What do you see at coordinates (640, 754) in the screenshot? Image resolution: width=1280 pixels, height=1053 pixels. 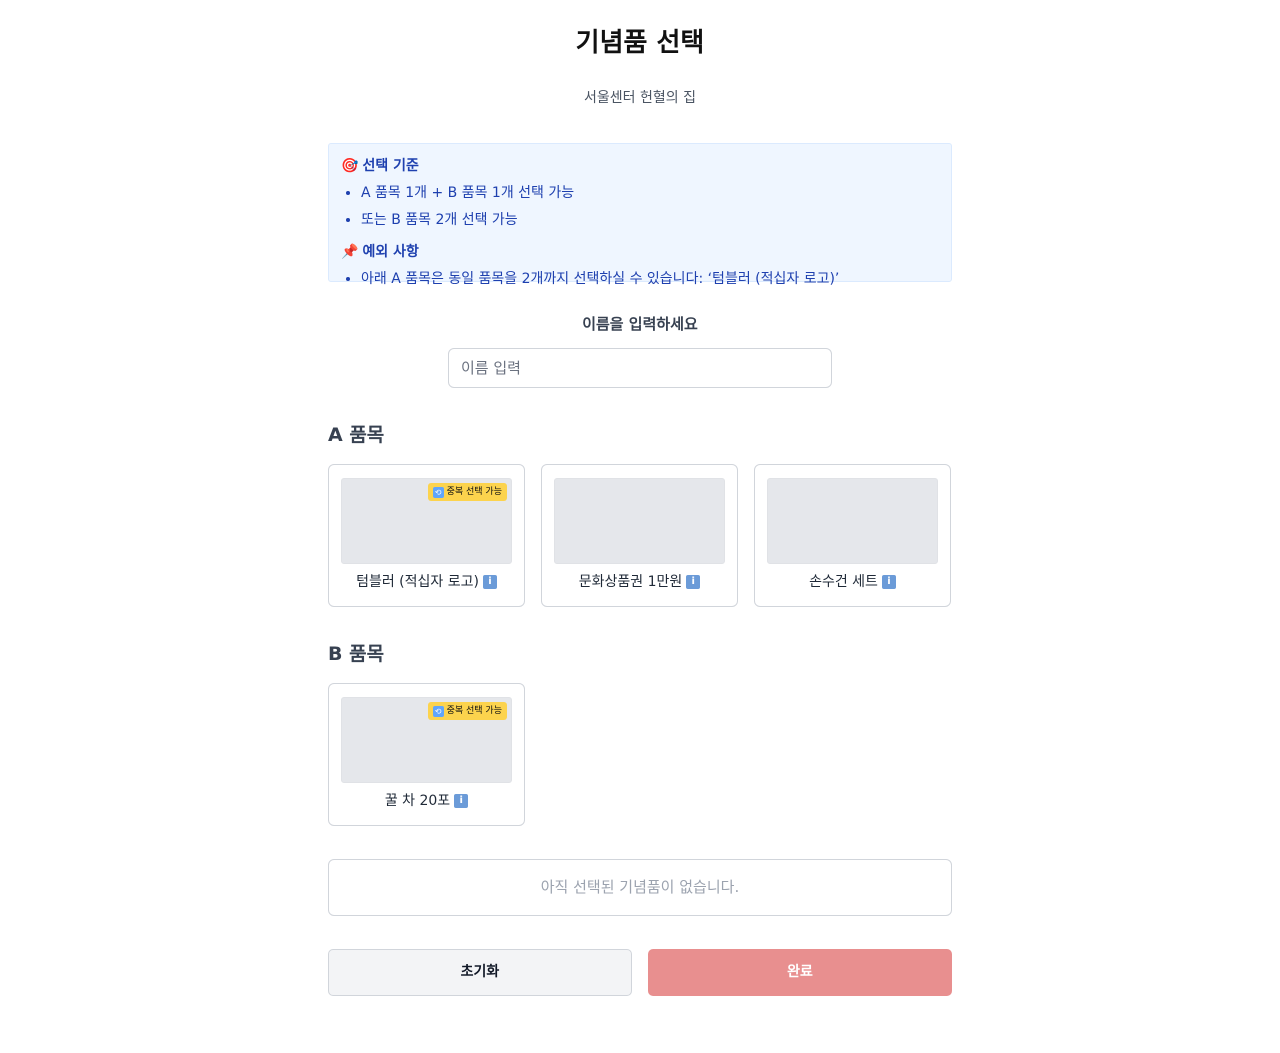 I see `section-b-grid: ⟲ 중복 선택 가능 꿀 차 20포 i` at bounding box center [640, 754].